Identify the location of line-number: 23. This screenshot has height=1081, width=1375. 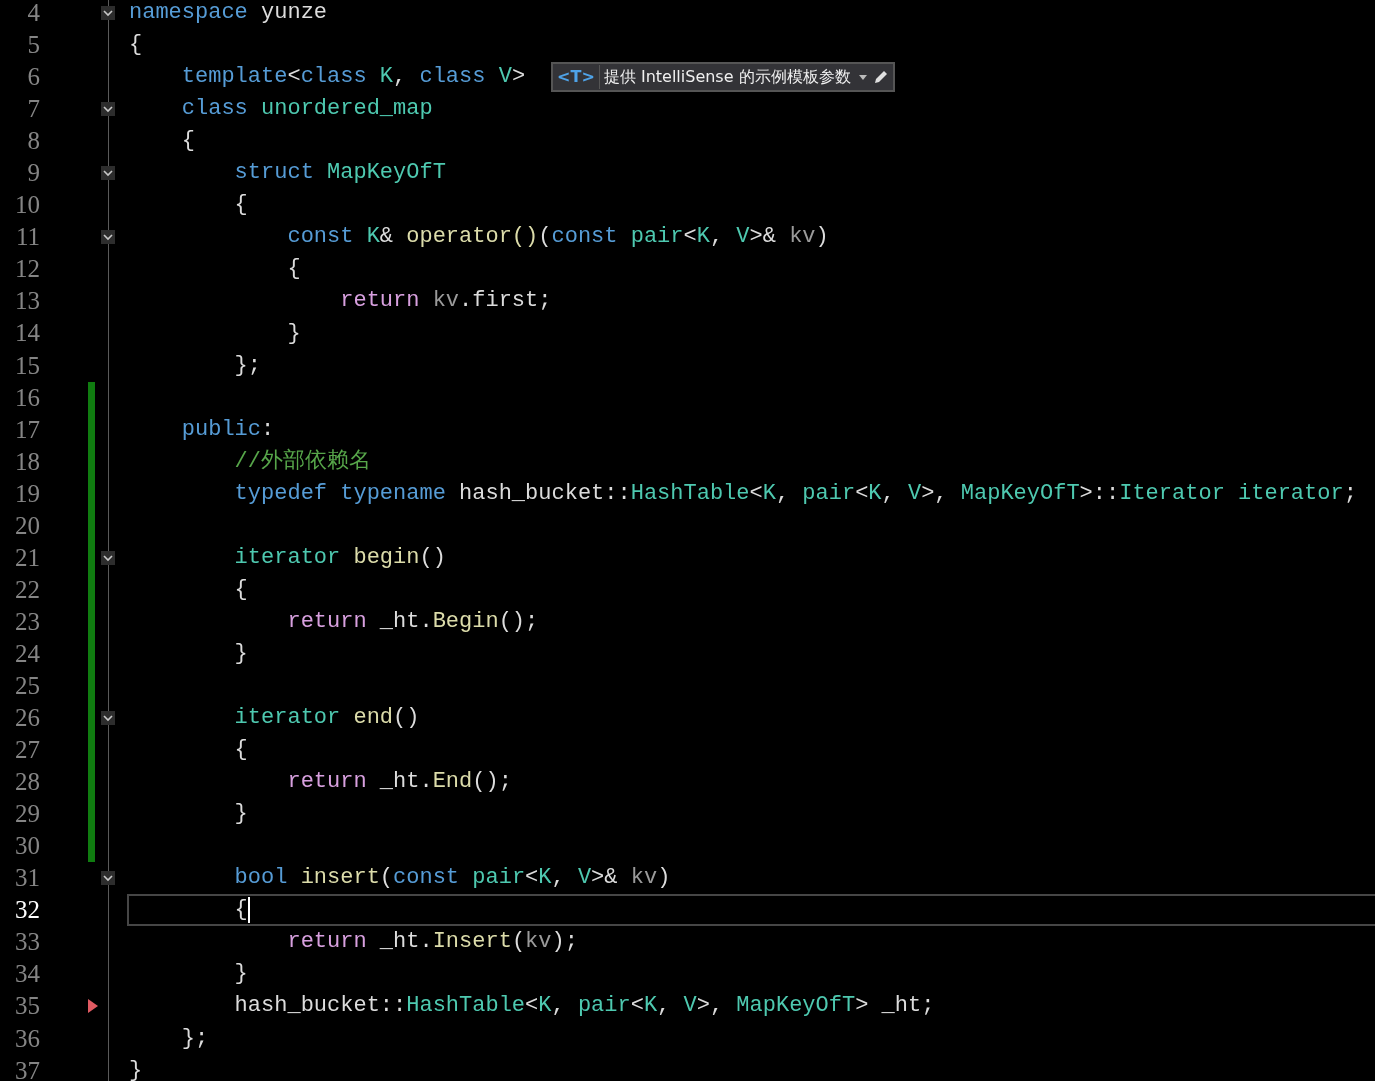
(27, 621).